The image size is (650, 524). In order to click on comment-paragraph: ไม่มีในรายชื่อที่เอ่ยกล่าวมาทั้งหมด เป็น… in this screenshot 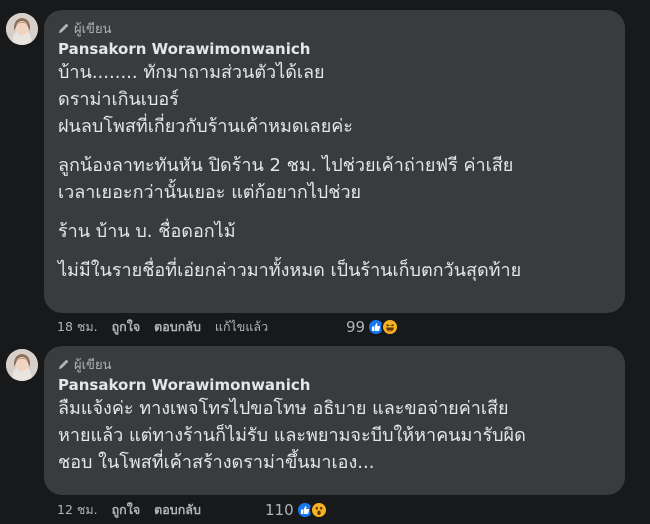, I will do `click(290, 270)`.